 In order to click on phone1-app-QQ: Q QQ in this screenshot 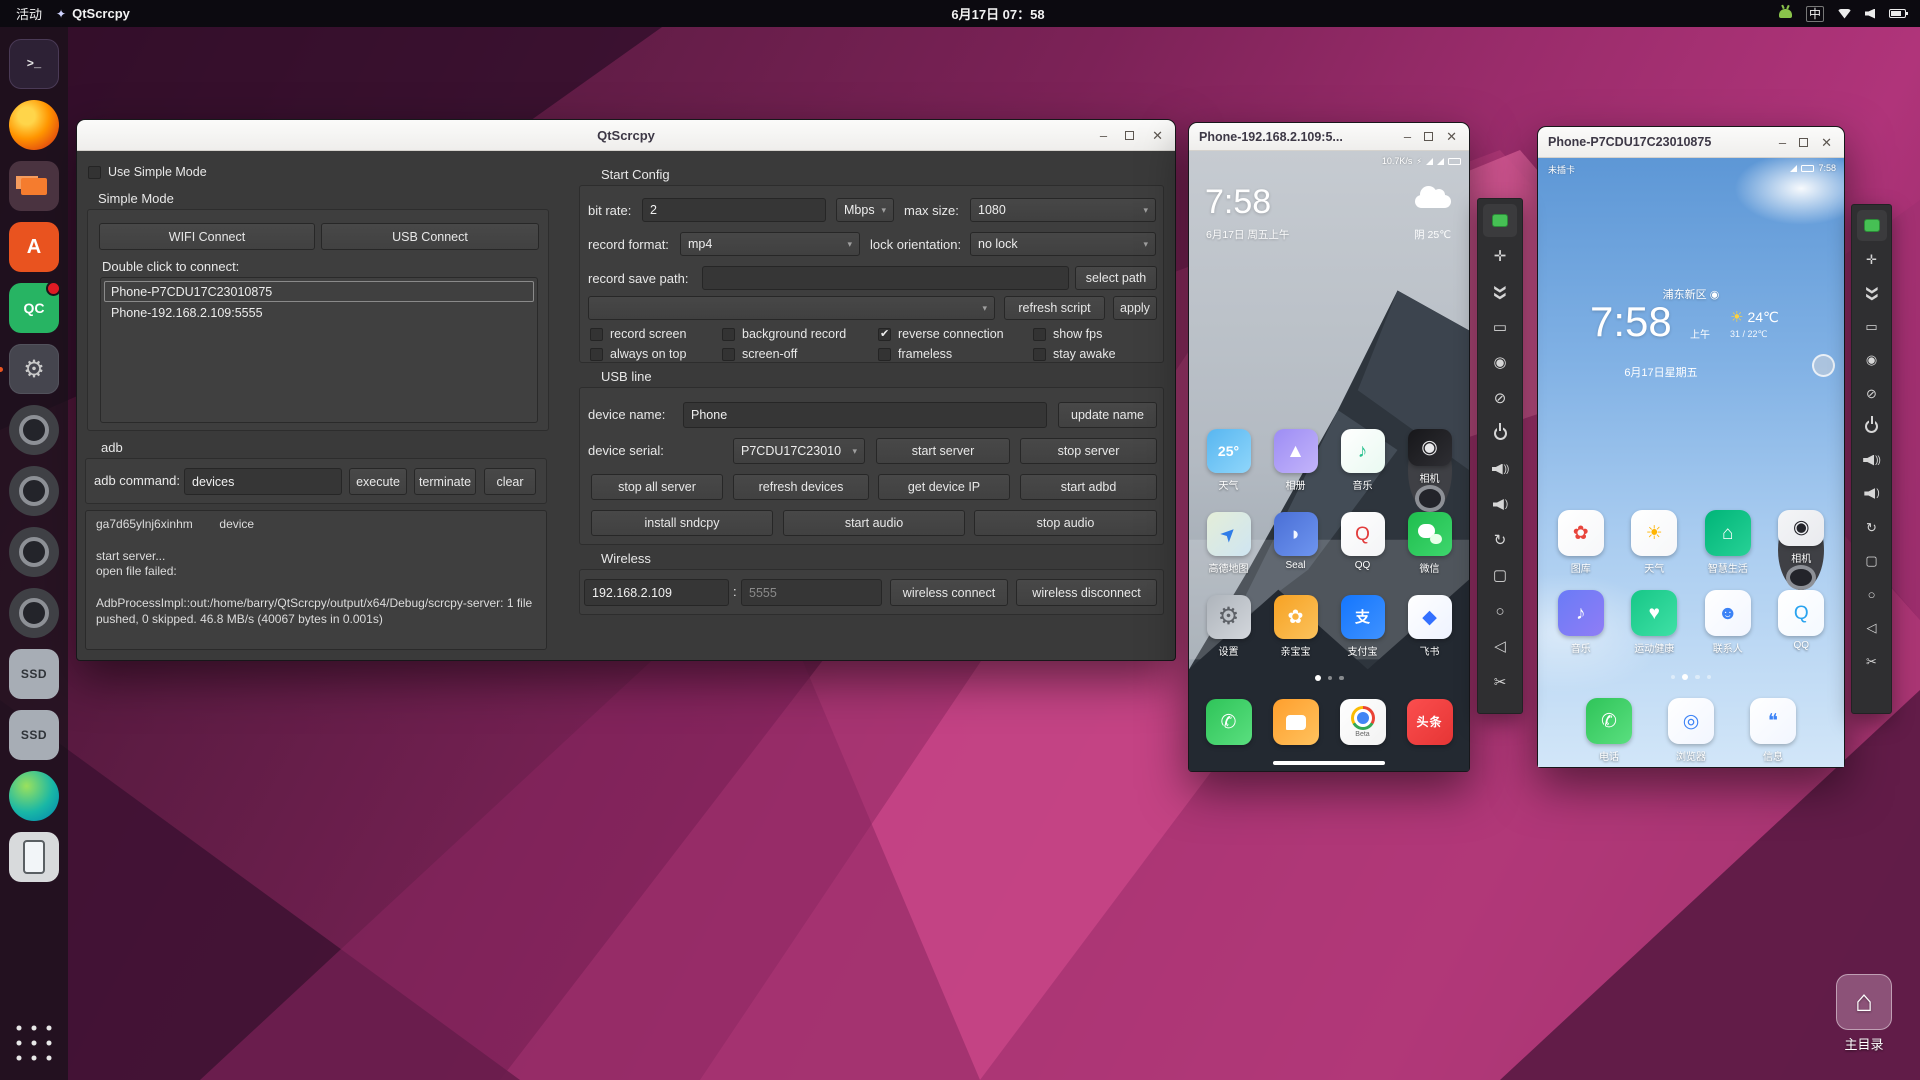, I will do `click(1362, 553)`.